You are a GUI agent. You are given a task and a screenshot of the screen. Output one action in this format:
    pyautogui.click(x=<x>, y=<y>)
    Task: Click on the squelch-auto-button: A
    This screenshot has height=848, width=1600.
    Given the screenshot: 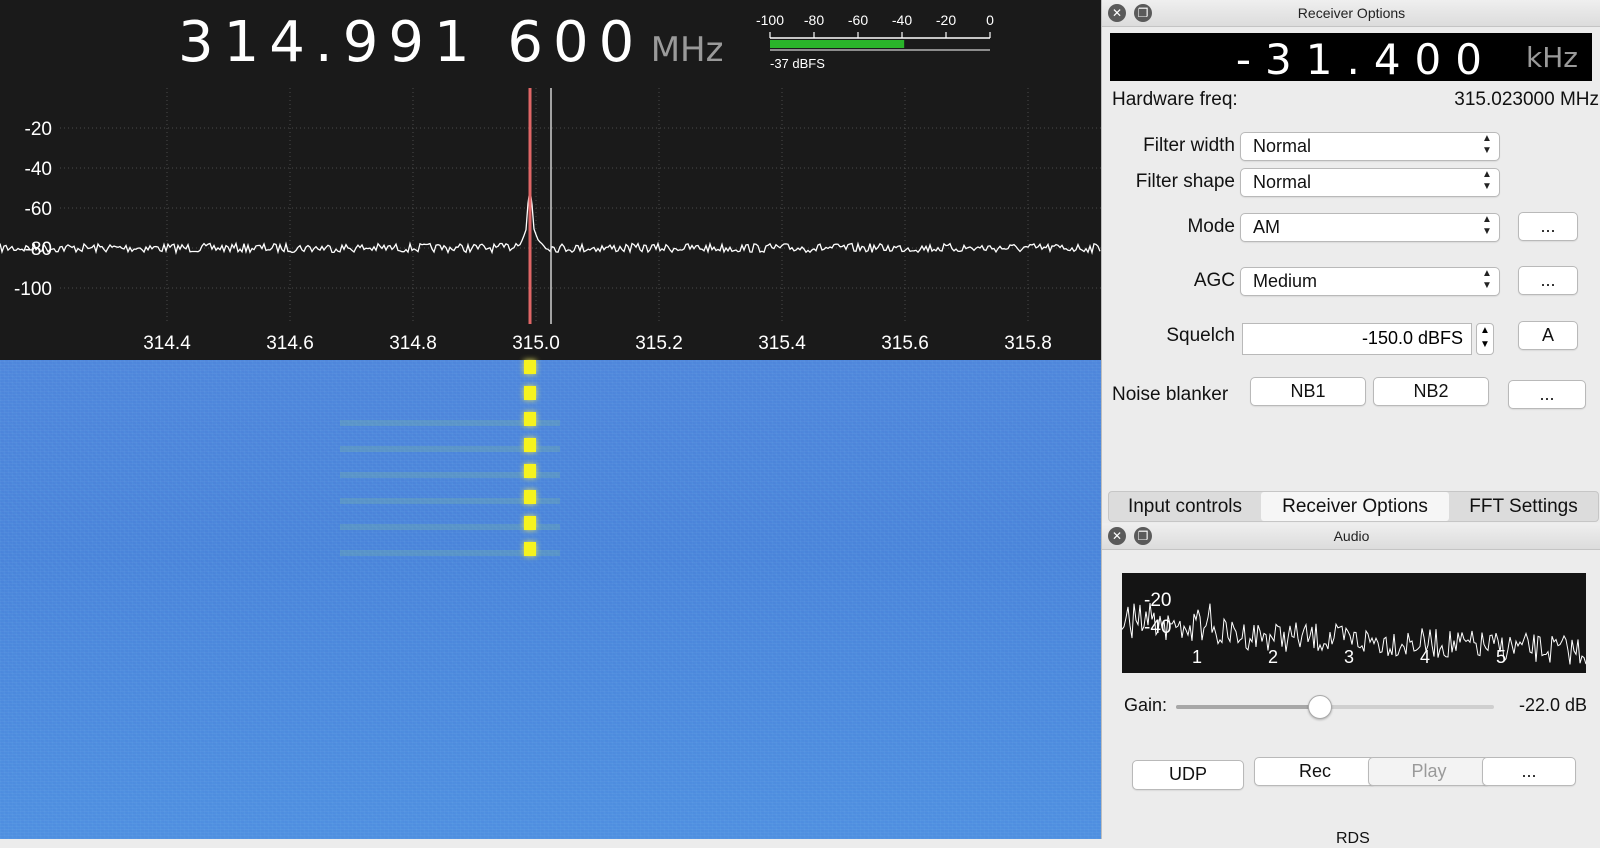 What is the action you would take?
    pyautogui.click(x=1548, y=335)
    